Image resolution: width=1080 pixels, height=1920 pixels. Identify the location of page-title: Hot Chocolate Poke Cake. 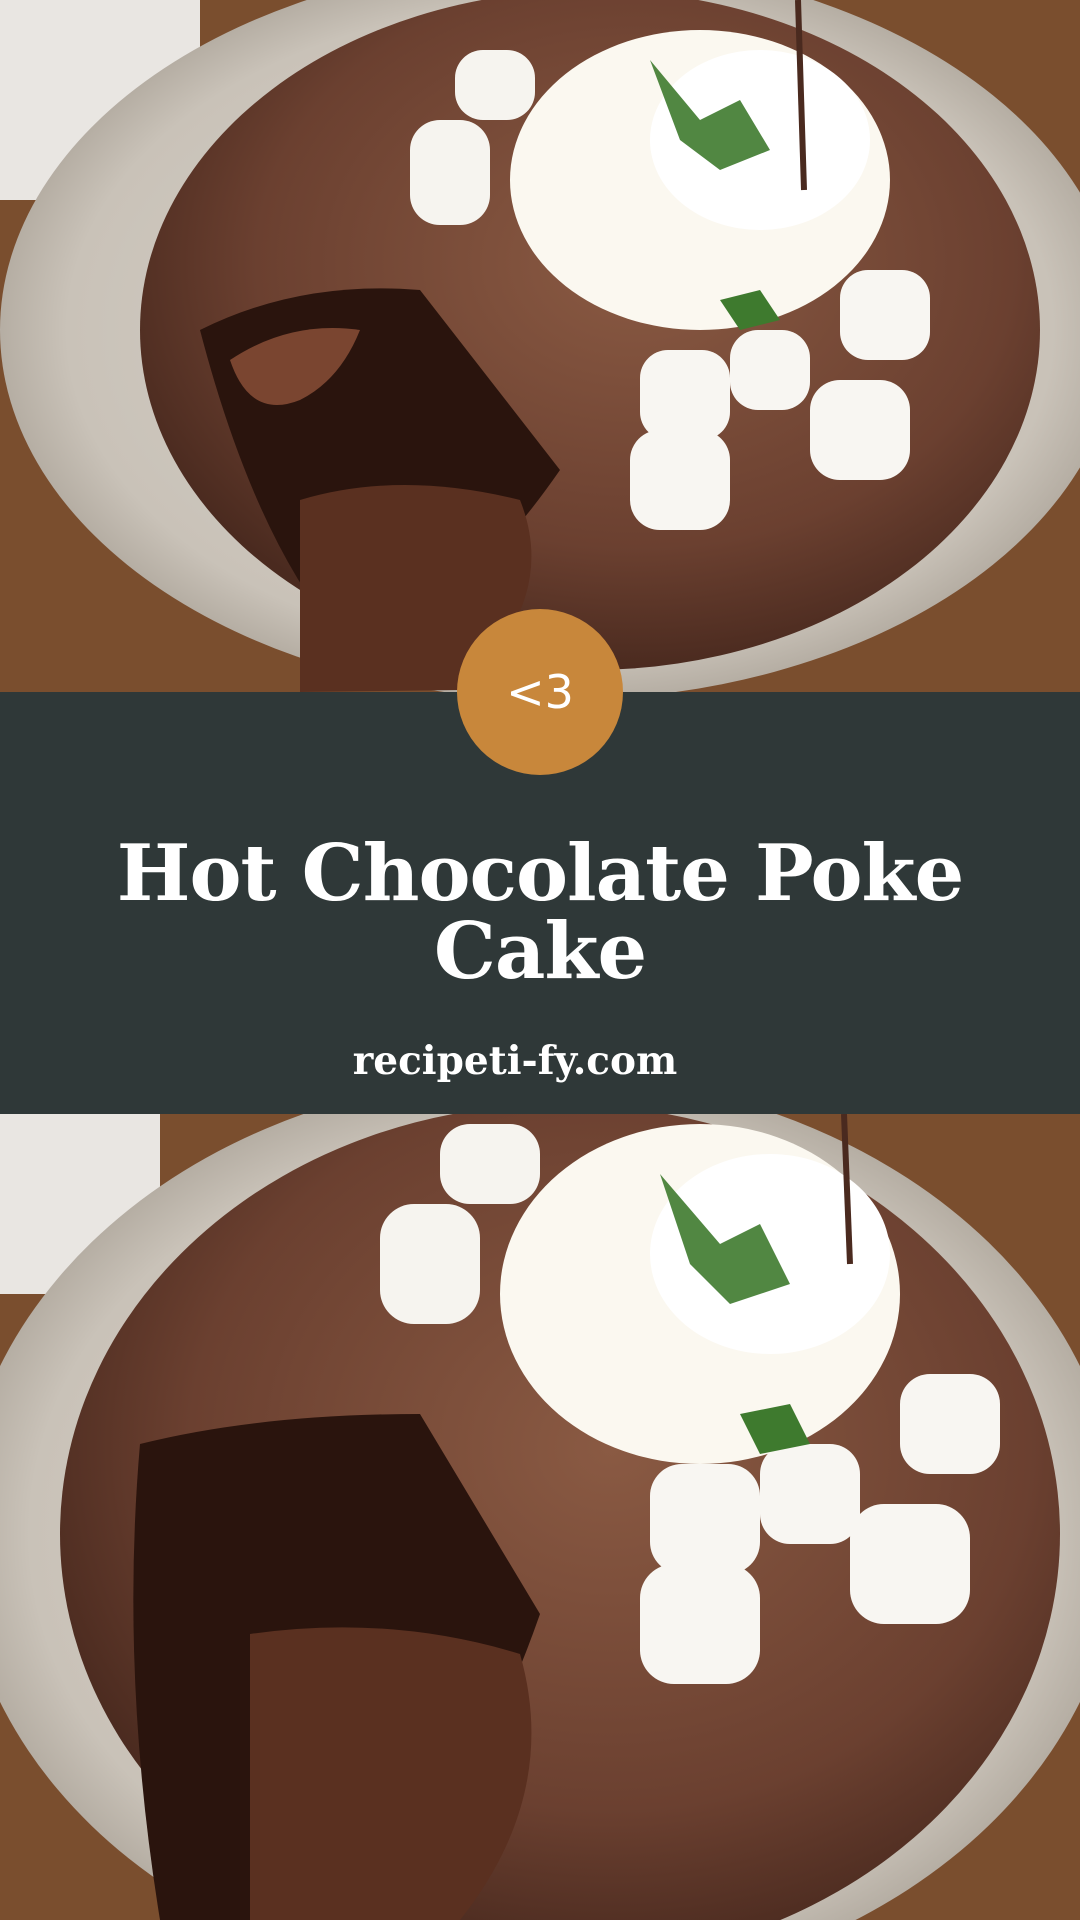
(540, 912).